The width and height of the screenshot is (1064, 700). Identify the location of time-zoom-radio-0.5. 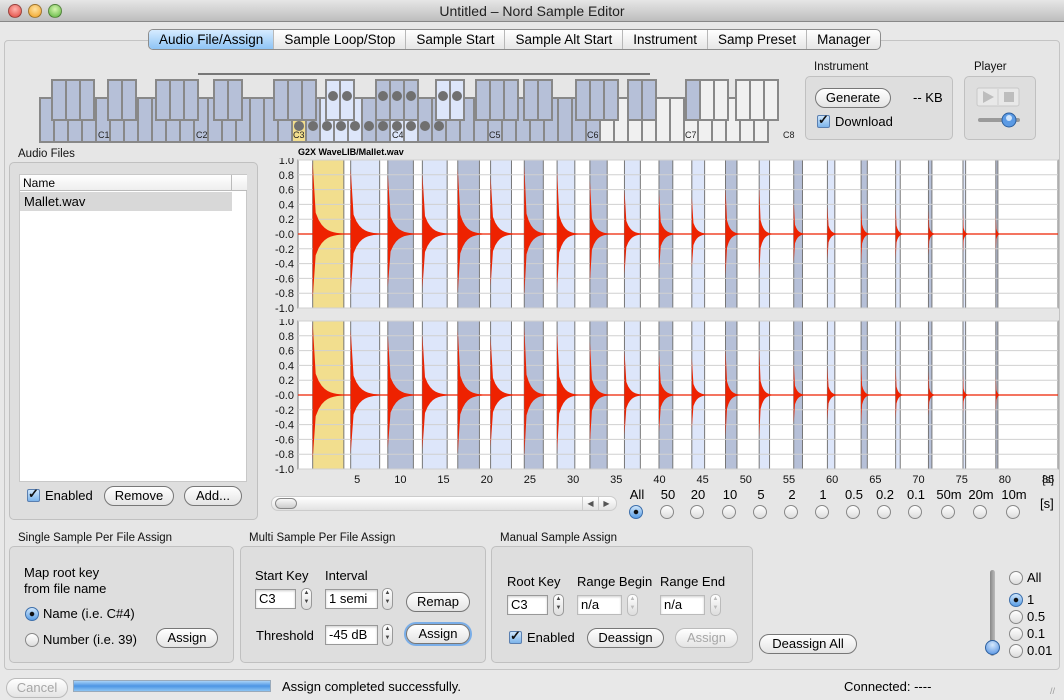
(853, 512).